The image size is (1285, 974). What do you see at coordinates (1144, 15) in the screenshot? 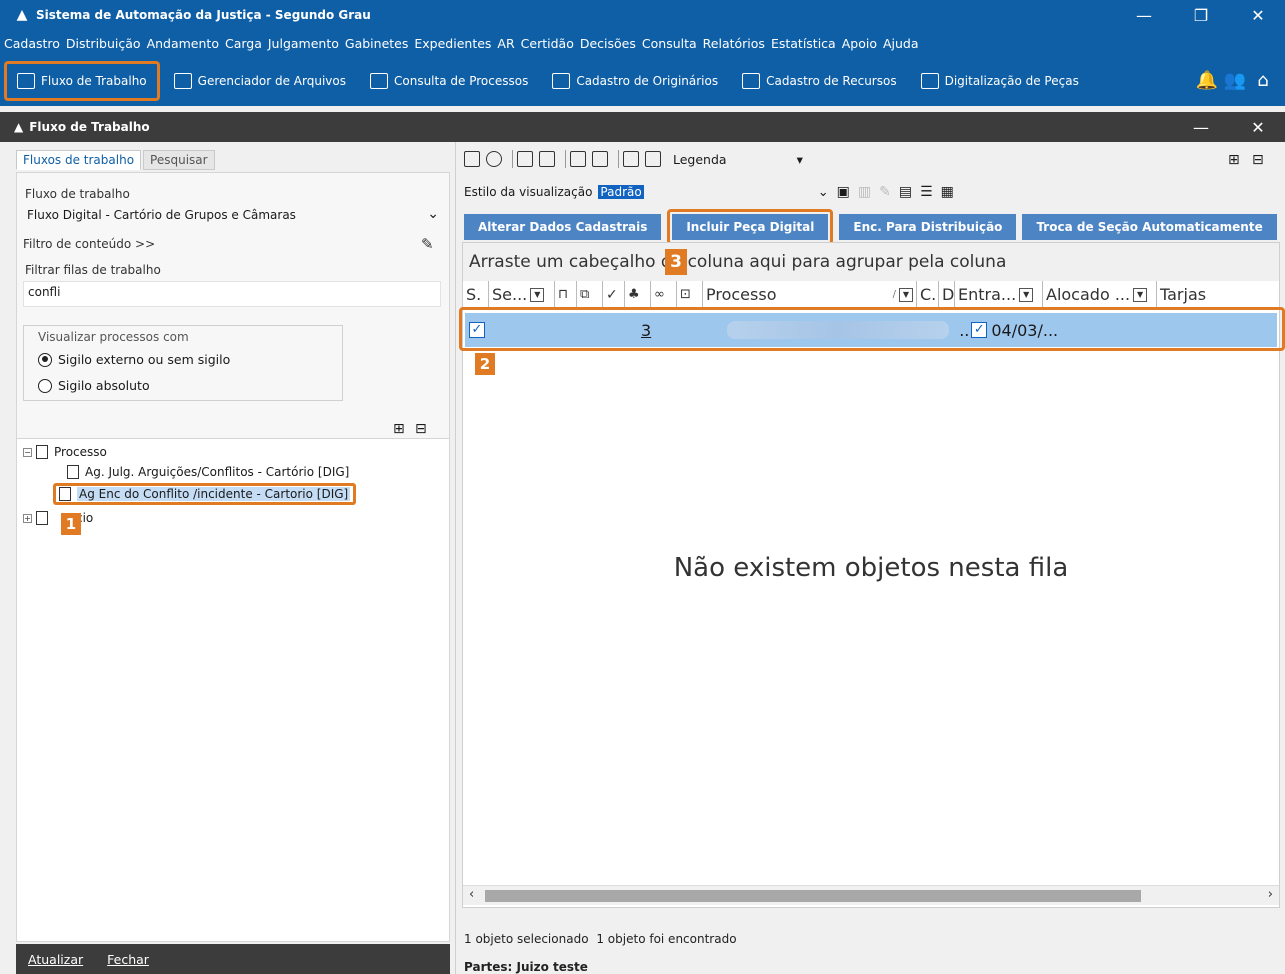
I see `minimize-button: —` at bounding box center [1144, 15].